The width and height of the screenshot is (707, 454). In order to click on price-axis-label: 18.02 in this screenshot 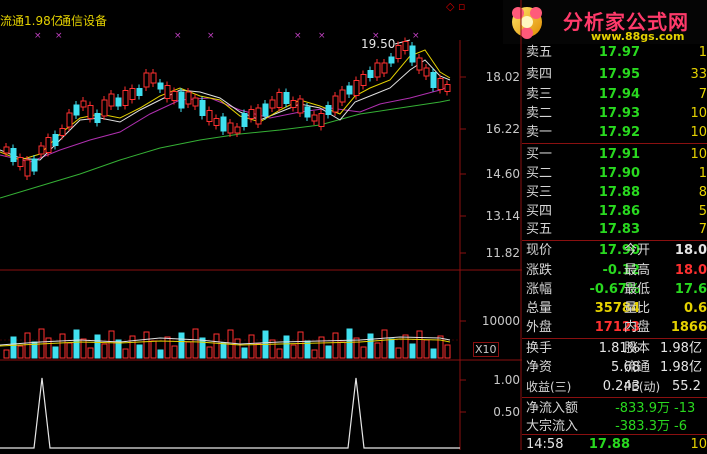, I will do `click(502, 77)`.